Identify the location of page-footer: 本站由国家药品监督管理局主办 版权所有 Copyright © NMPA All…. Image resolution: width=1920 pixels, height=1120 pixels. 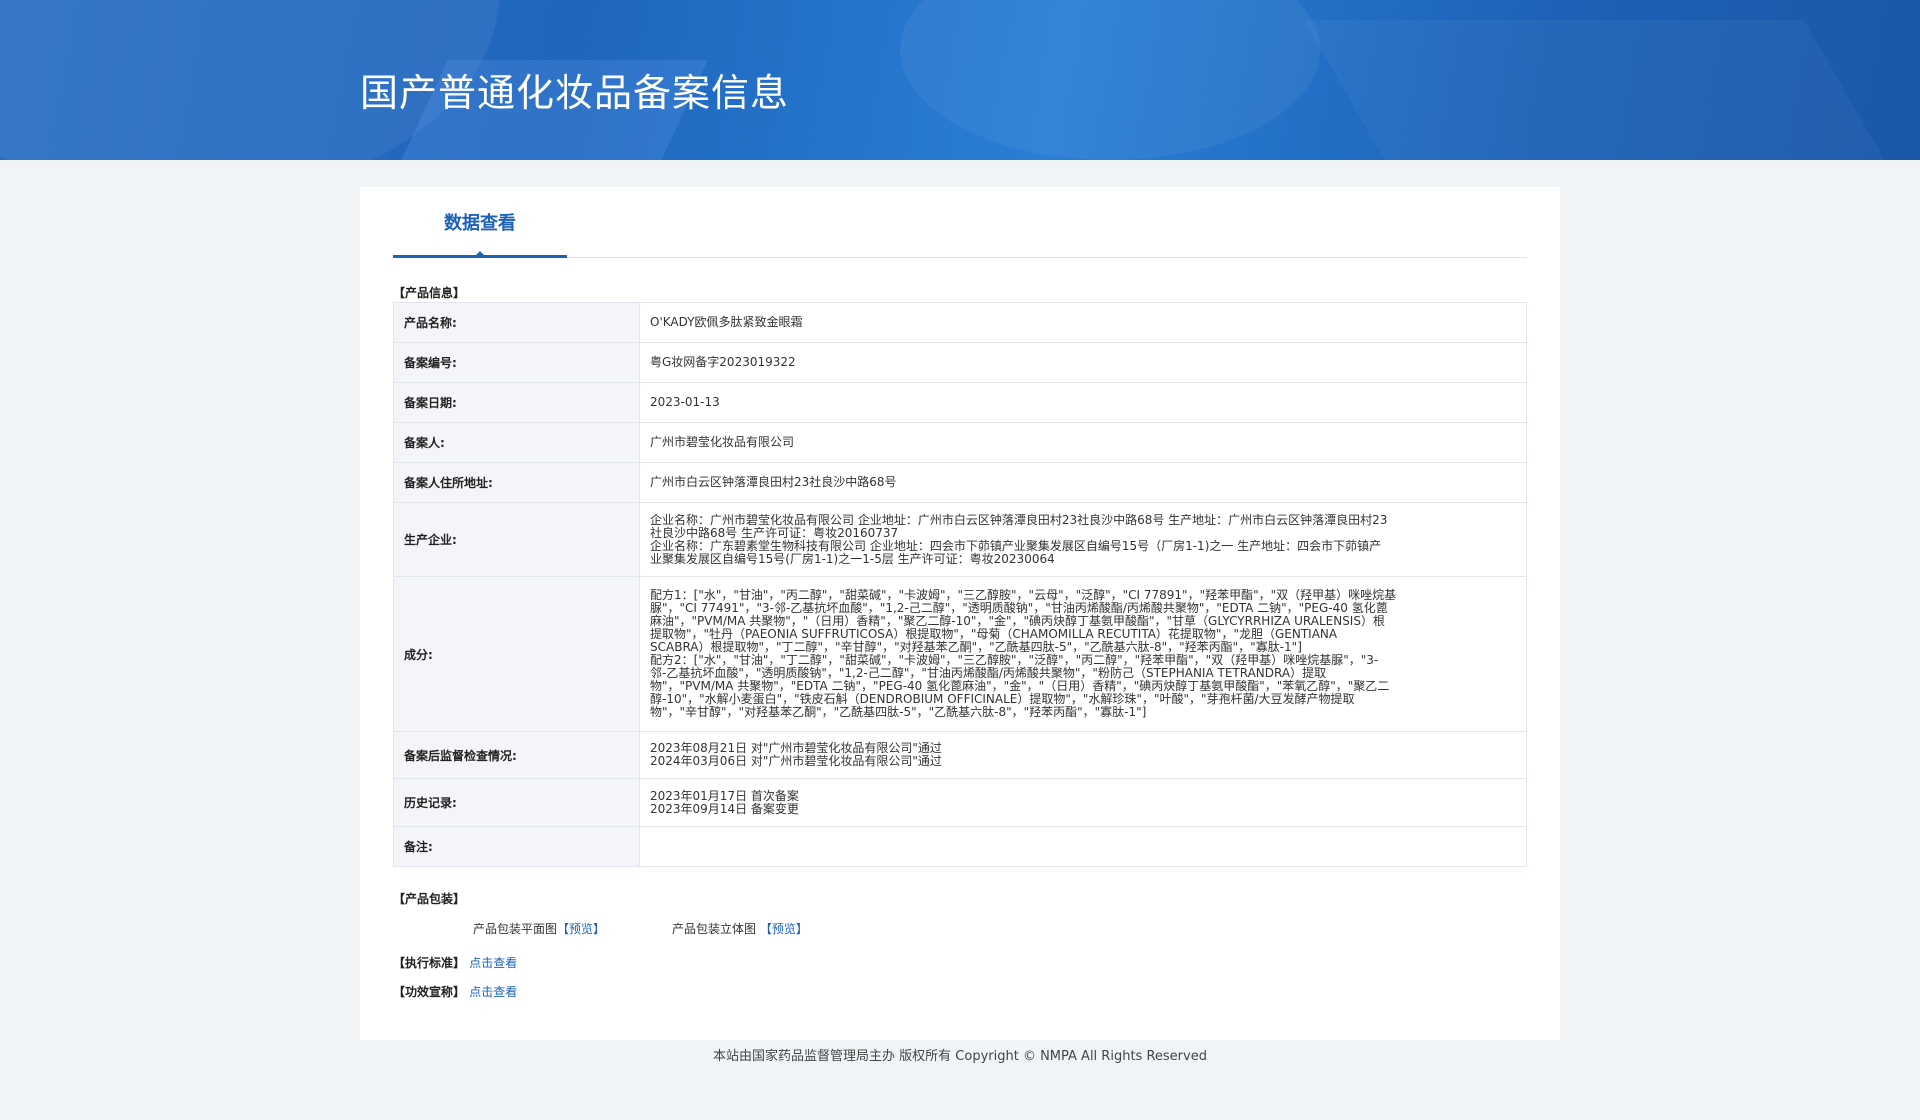
(960, 1056).